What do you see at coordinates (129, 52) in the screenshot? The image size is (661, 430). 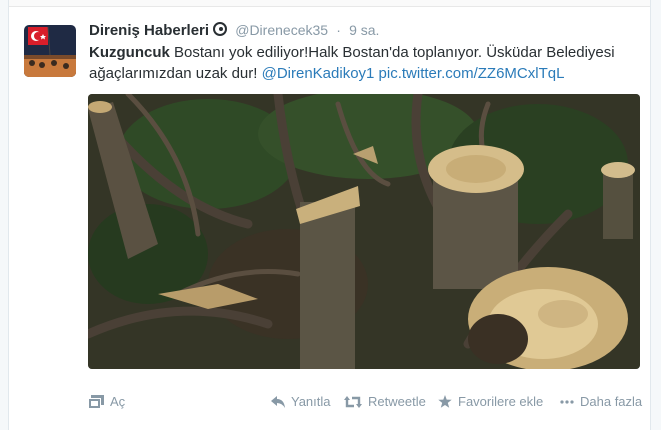 I see `hashtag-kuzguncuk: Kuzguncuk` at bounding box center [129, 52].